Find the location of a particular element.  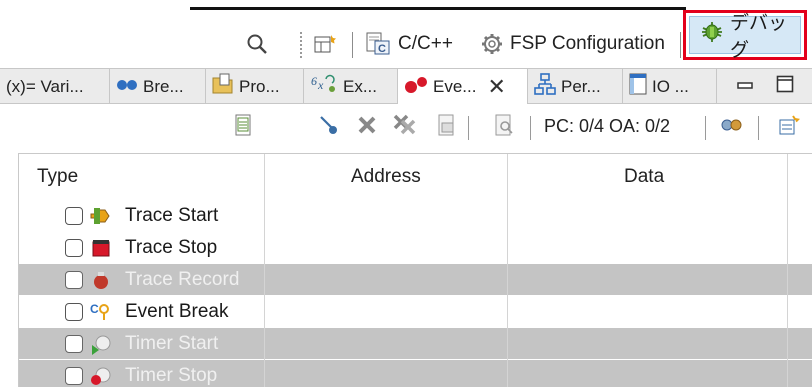

bug-icon is located at coordinates (712, 35).